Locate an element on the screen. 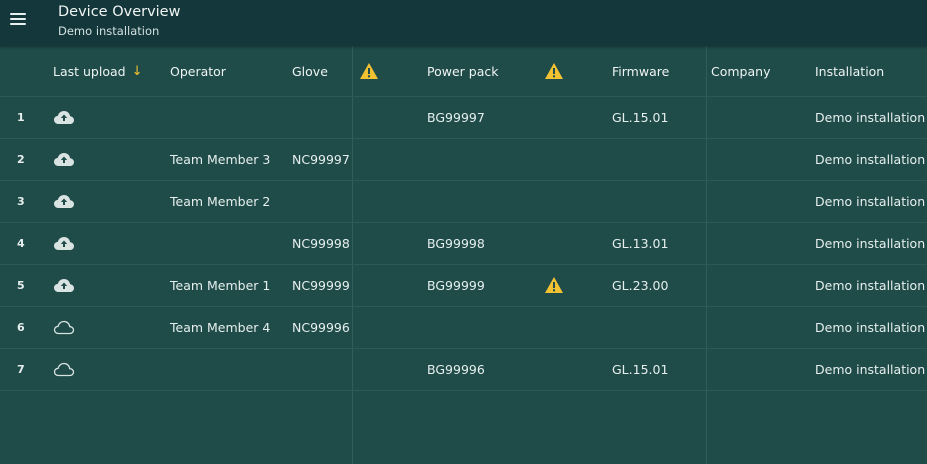 The width and height of the screenshot is (927, 464). table-row: 3 Team Member 2 Demo installation is located at coordinates (463, 201).